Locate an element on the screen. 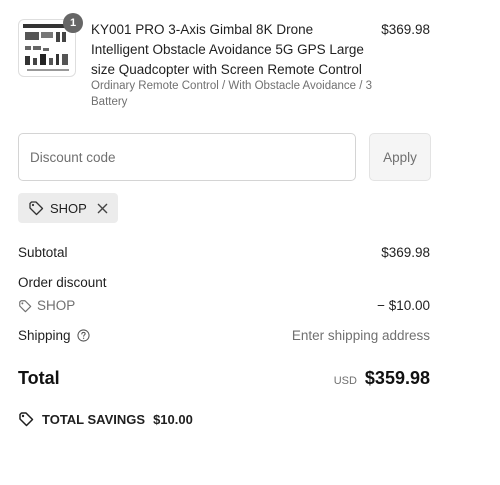 This screenshot has height=485, width=500. quantity-badge: 1 is located at coordinates (73, 23).